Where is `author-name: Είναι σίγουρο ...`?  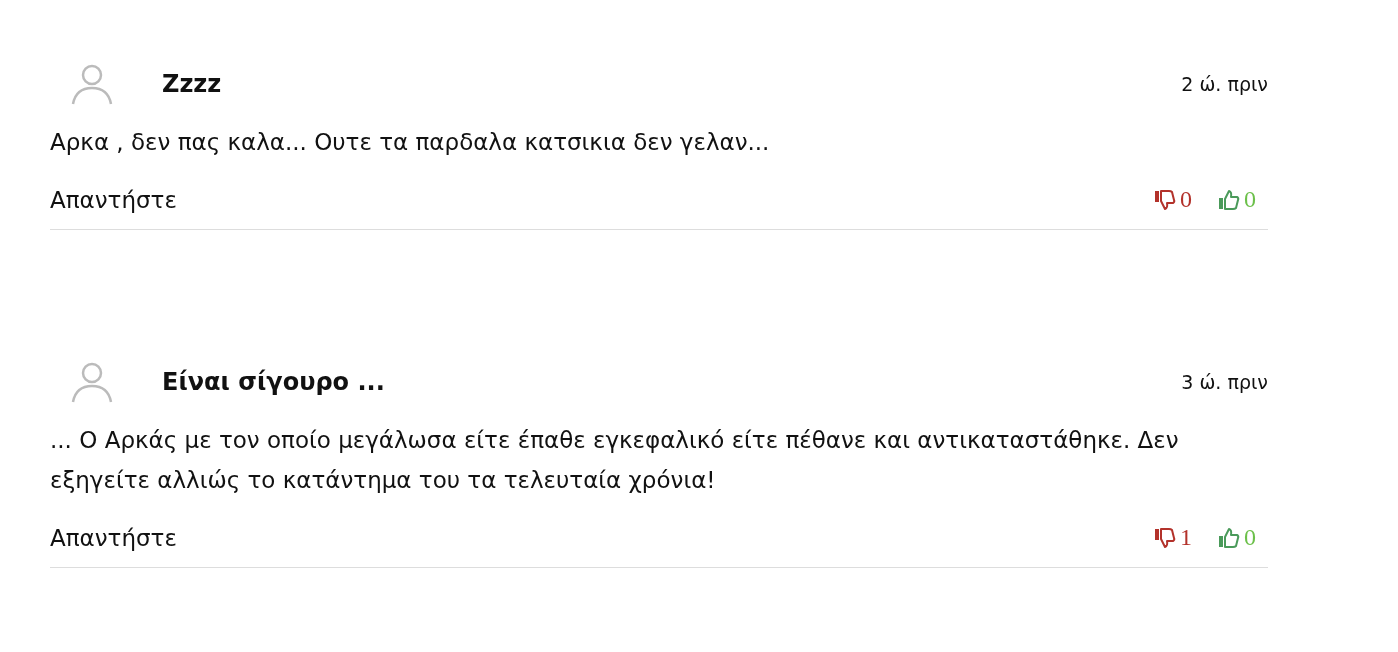 author-name: Είναι σίγουρο ... is located at coordinates (274, 382).